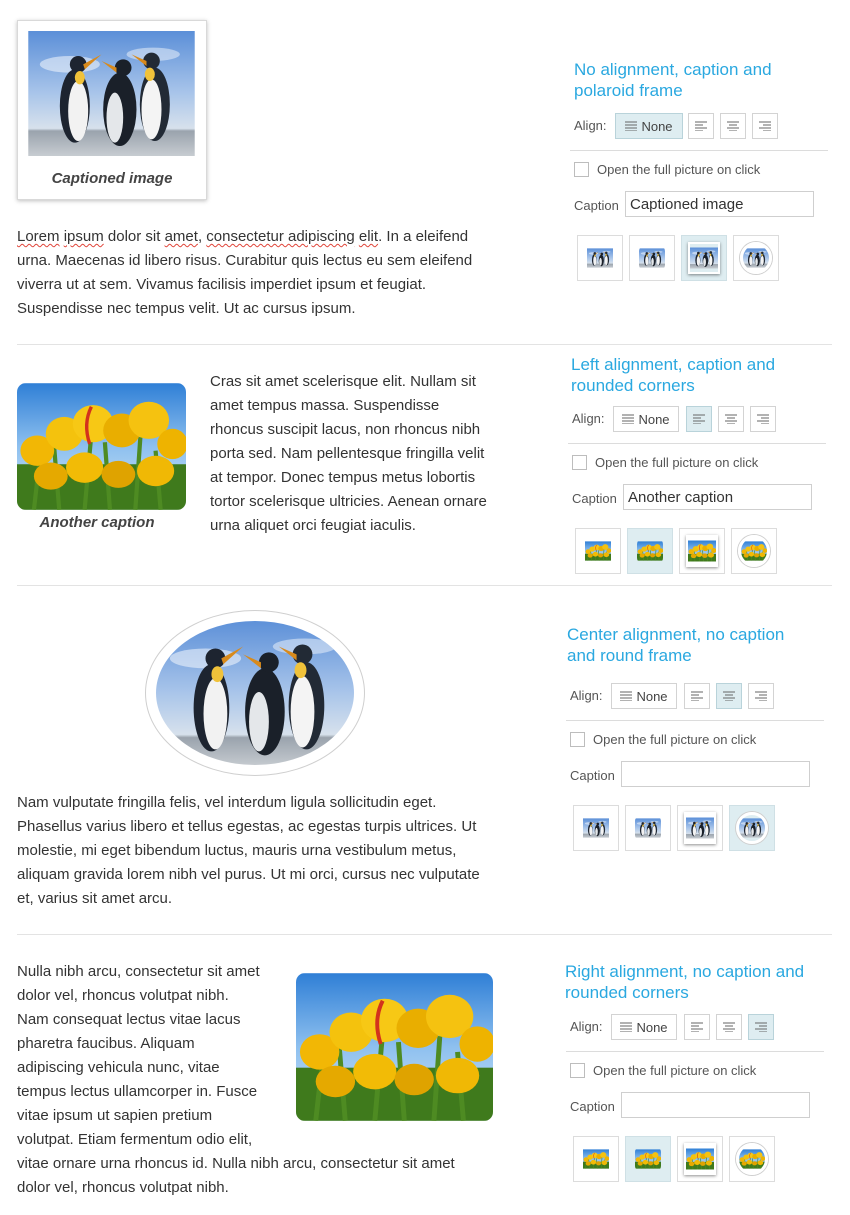  What do you see at coordinates (181, 236) in the screenshot?
I see `text-word: amet` at bounding box center [181, 236].